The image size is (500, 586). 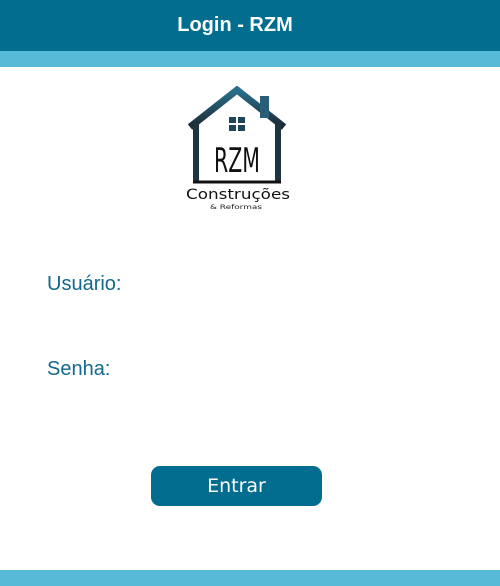 I want to click on header-bar: Login - RZM, so click(x=250, y=25).